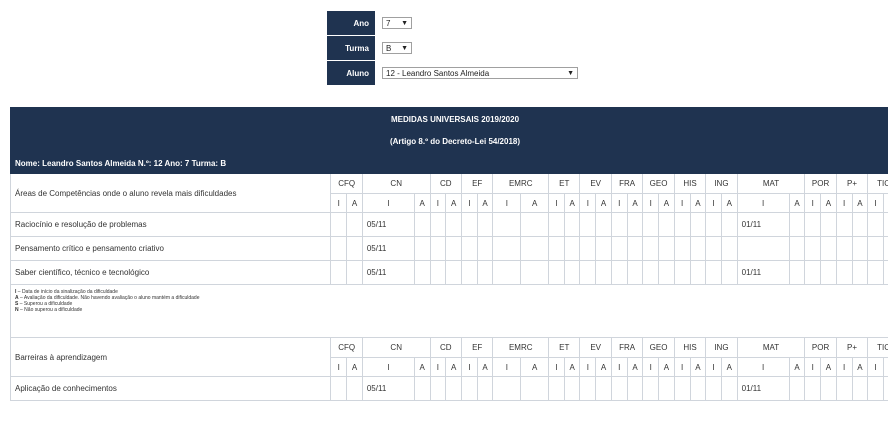 The width and height of the screenshot is (888, 425). Describe the element at coordinates (658, 347) in the screenshot. I see `subject-header: GEO` at that location.